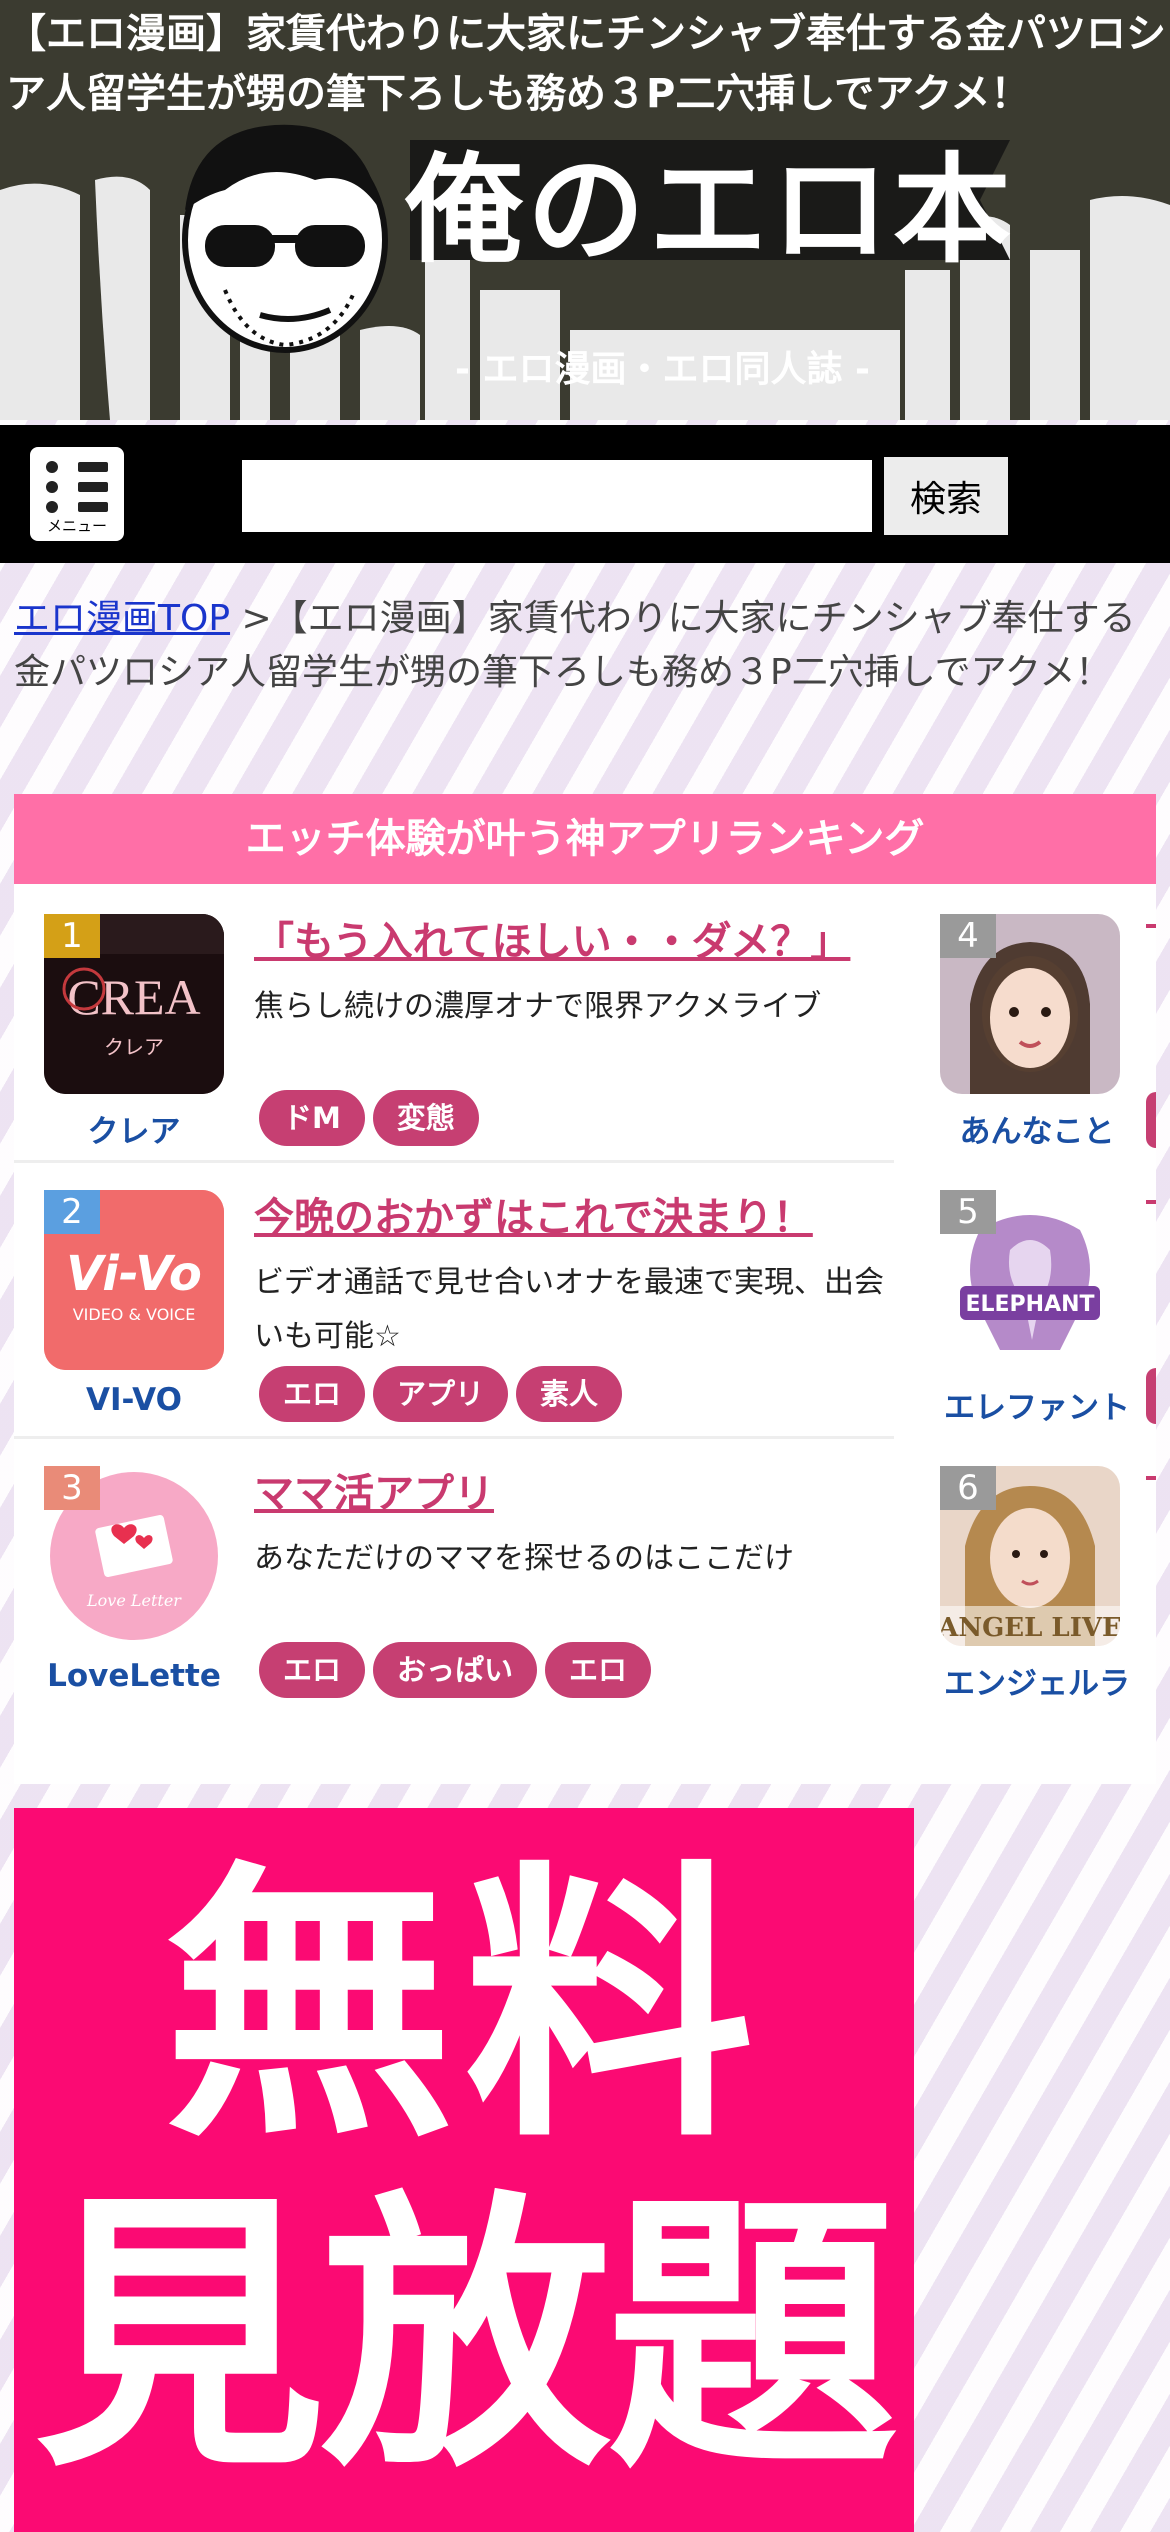  What do you see at coordinates (441, 1394) in the screenshot?
I see `tag: アプリ` at bounding box center [441, 1394].